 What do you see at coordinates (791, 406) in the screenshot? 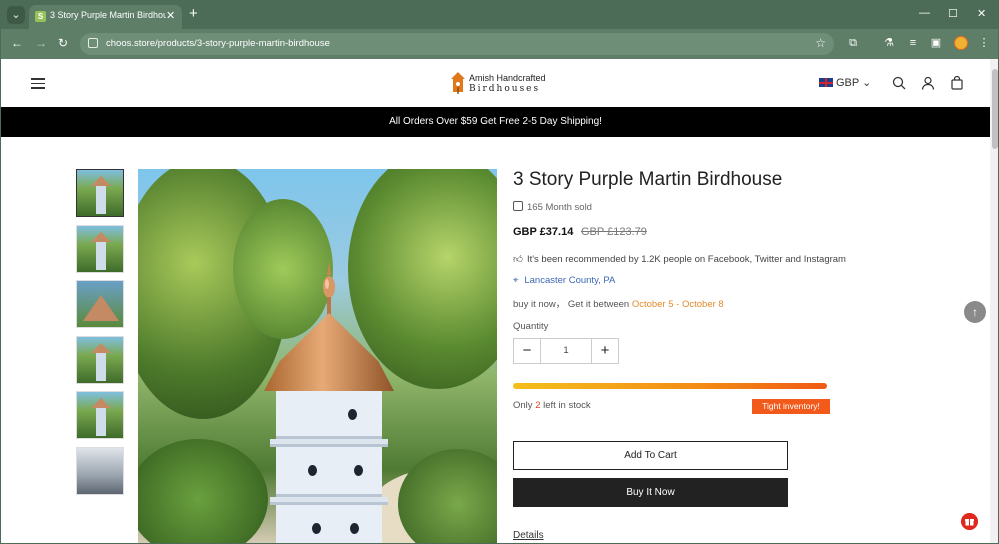
I see `inventory-badge: Tight inventory!` at bounding box center [791, 406].